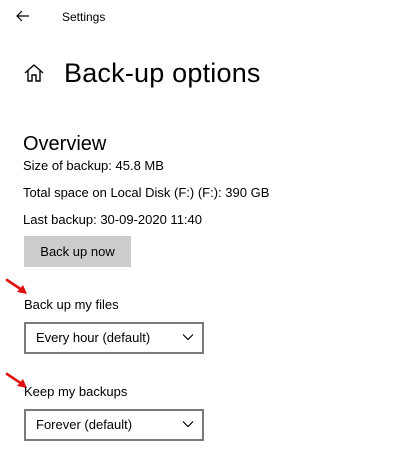 The width and height of the screenshot is (414, 473). I want to click on overview-heading: Overview, so click(65, 144).